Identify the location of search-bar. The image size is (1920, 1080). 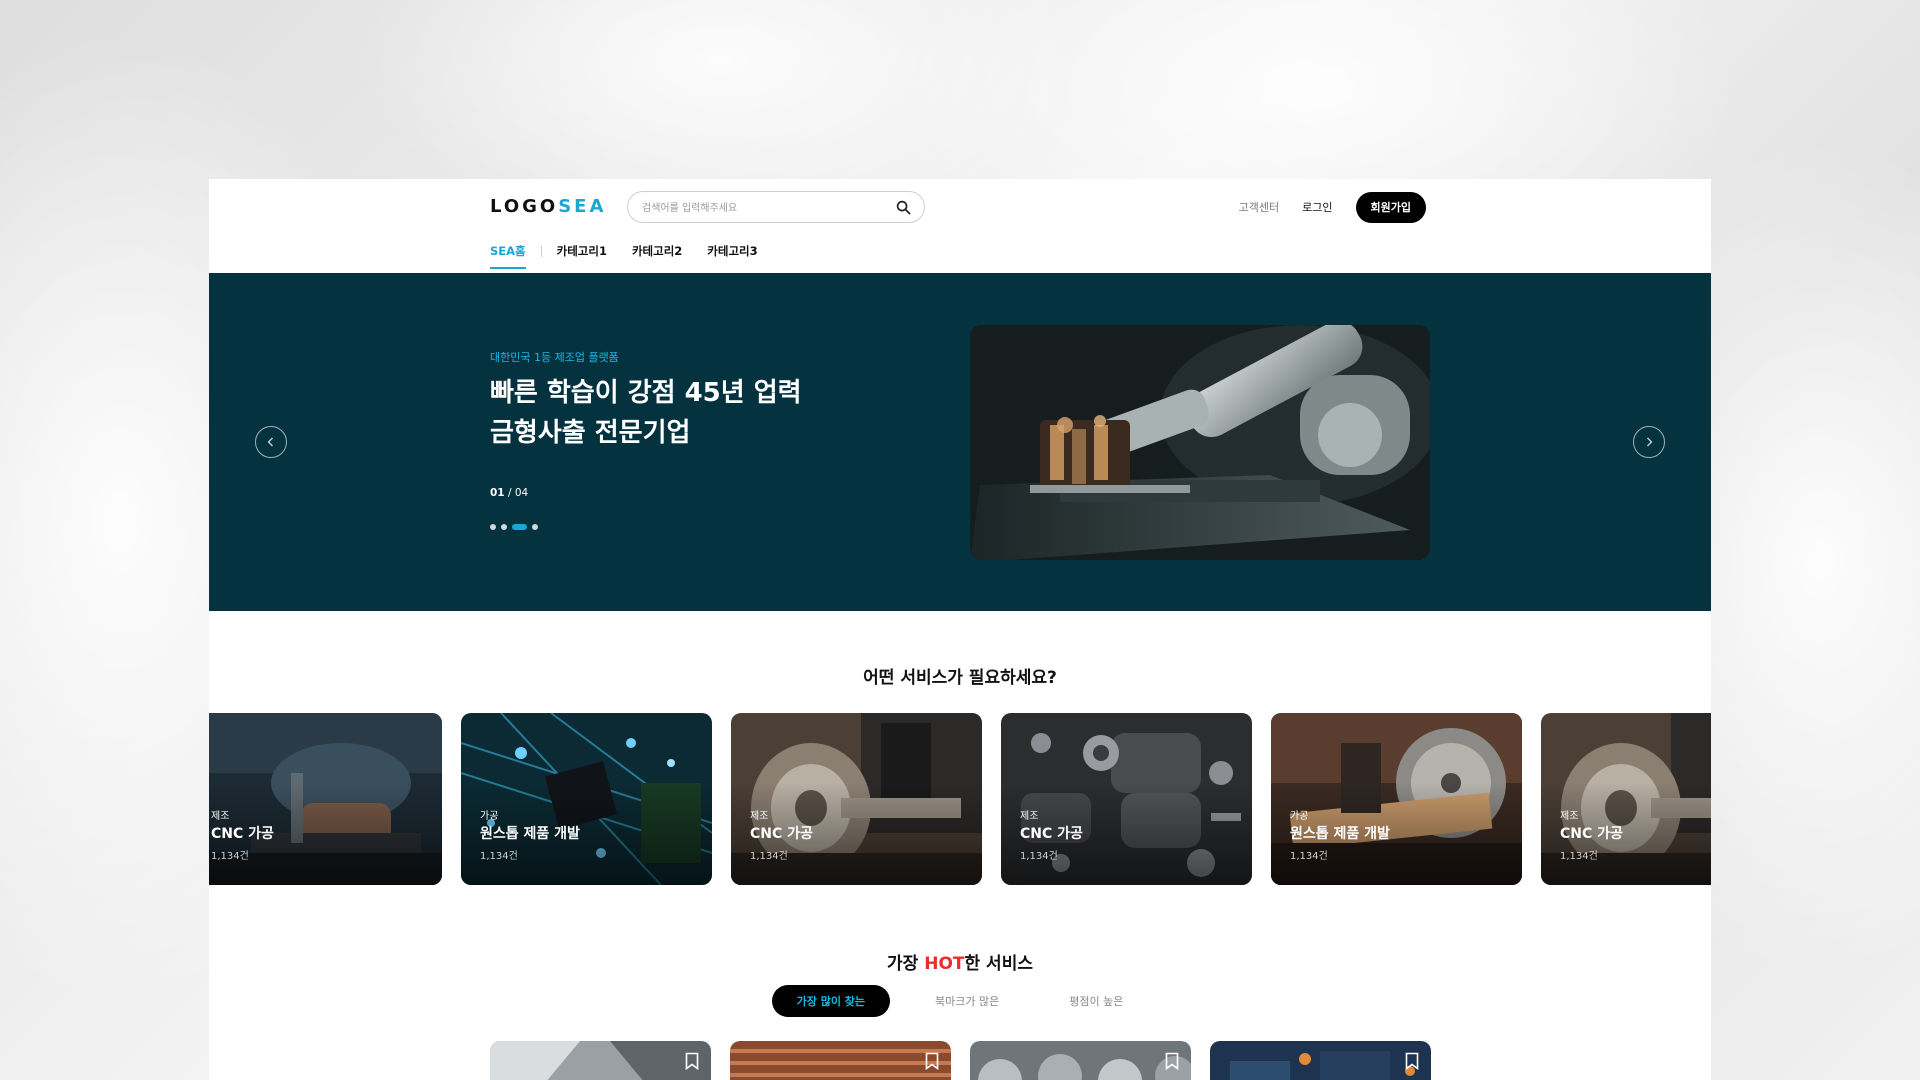
(776, 207).